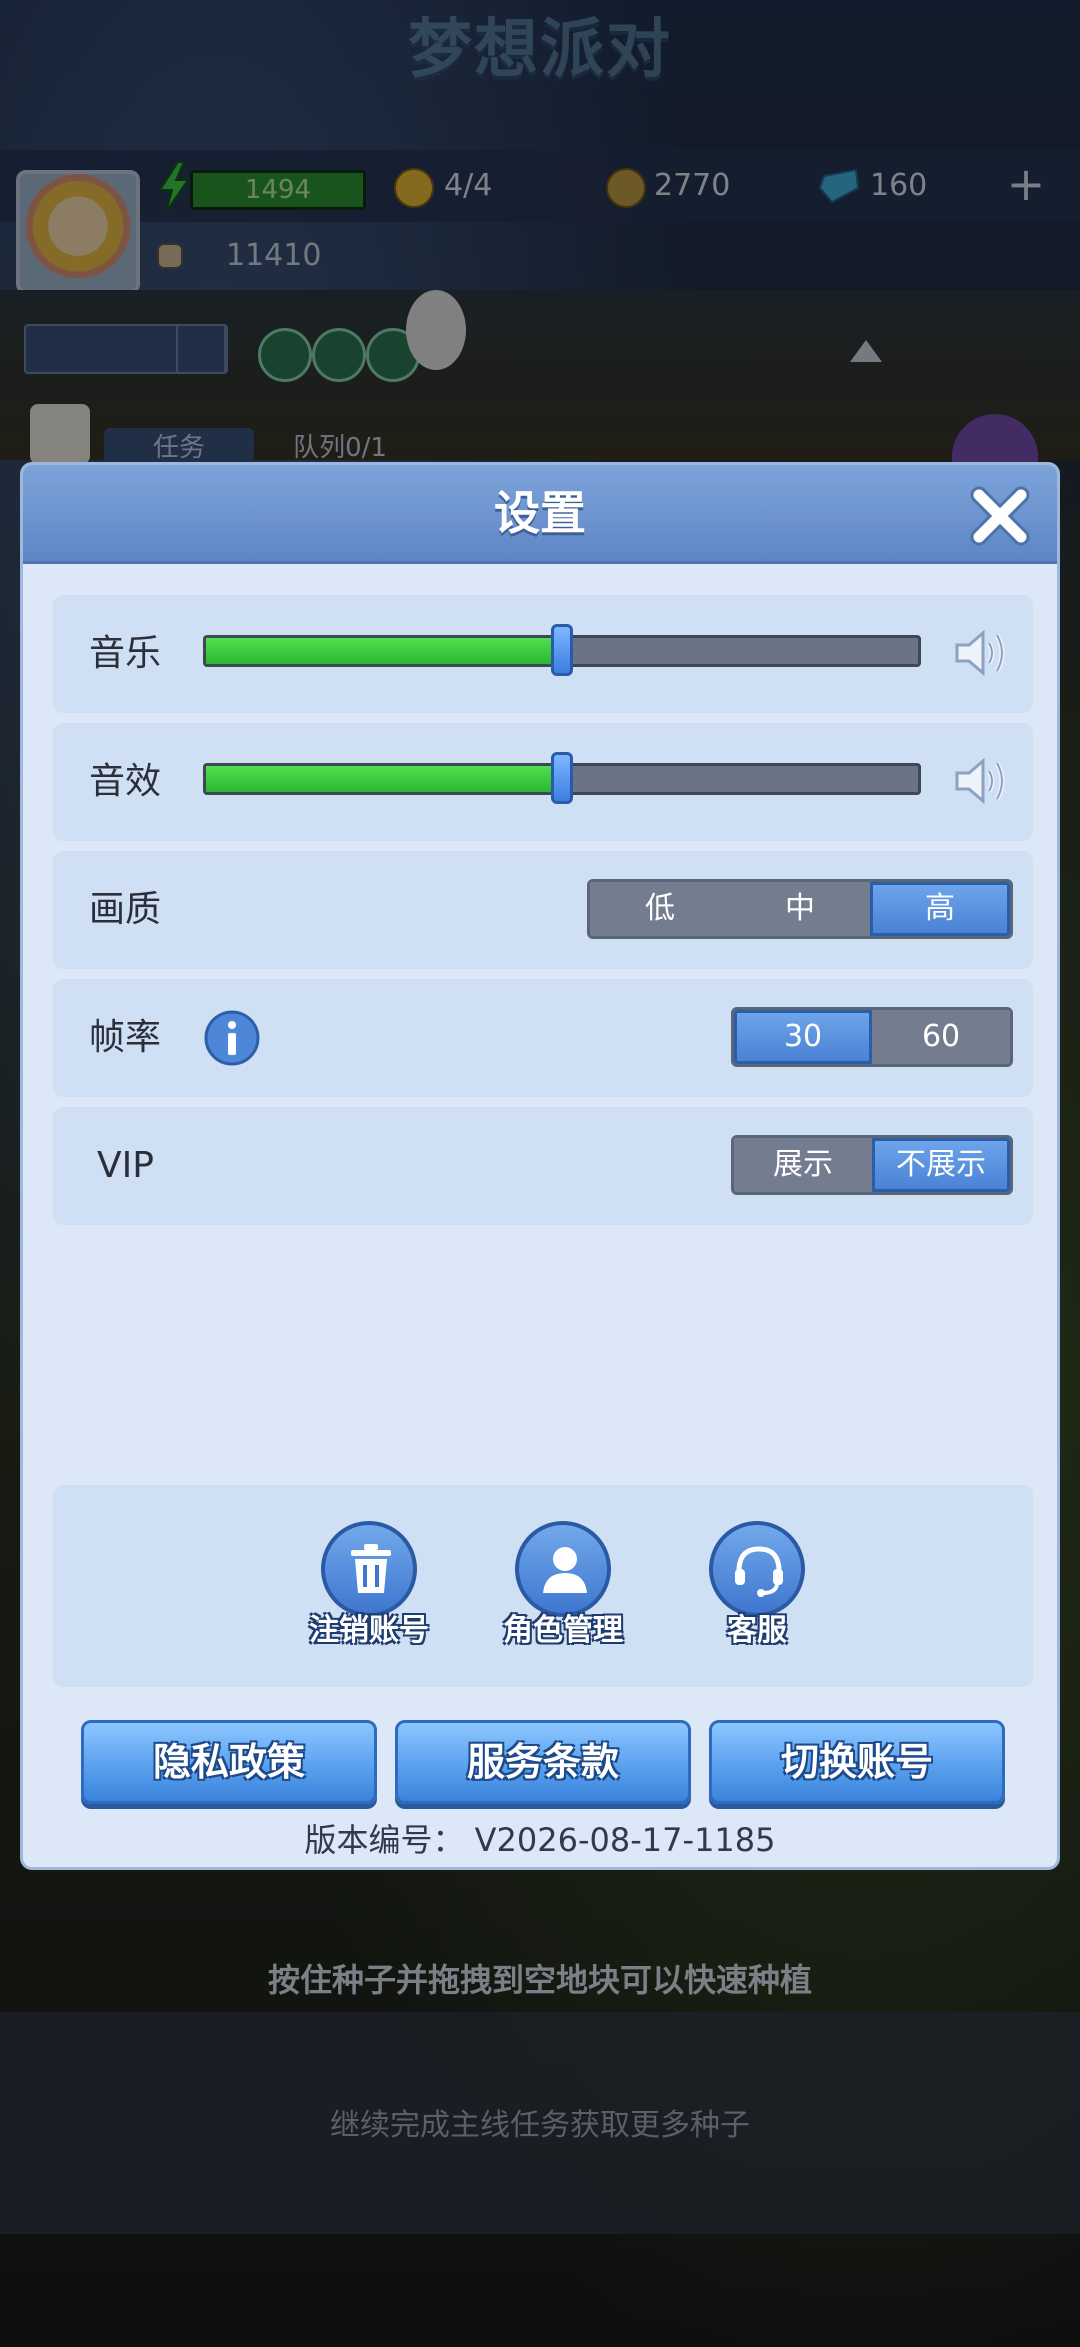 This screenshot has width=1080, height=2347. I want to click on framerate-option-60: 60, so click(941, 1037).